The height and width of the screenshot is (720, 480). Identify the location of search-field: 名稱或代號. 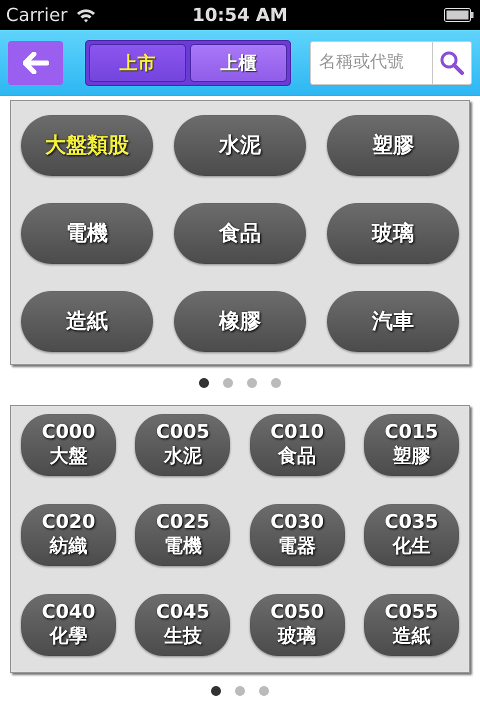
(371, 63).